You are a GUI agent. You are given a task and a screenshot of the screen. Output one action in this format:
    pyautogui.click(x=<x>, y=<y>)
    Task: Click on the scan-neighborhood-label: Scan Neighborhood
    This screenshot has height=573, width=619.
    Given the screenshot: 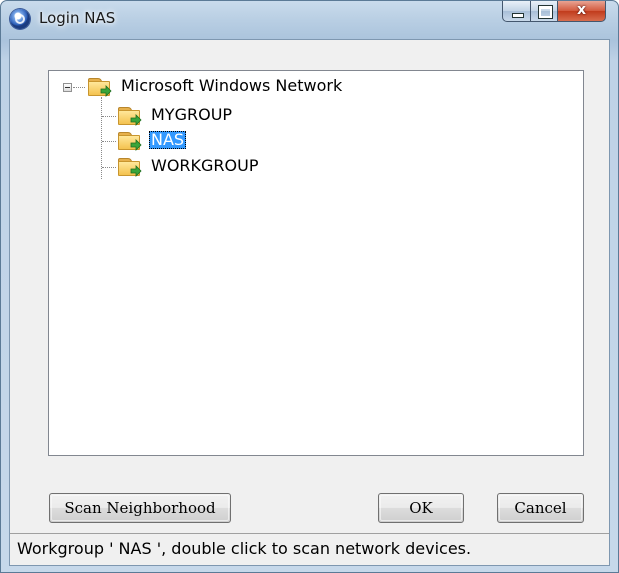 What is the action you would take?
    pyautogui.click(x=140, y=508)
    